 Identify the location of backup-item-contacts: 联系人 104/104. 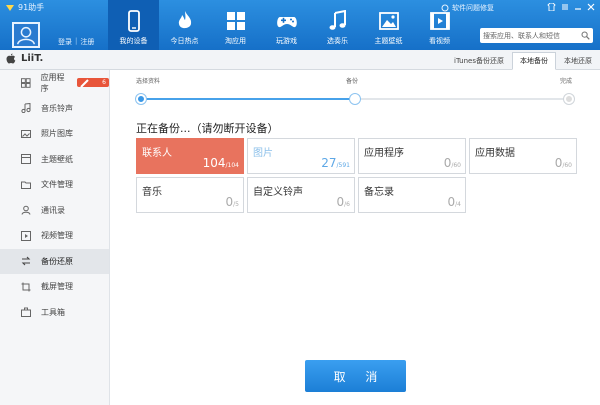
(190, 156).